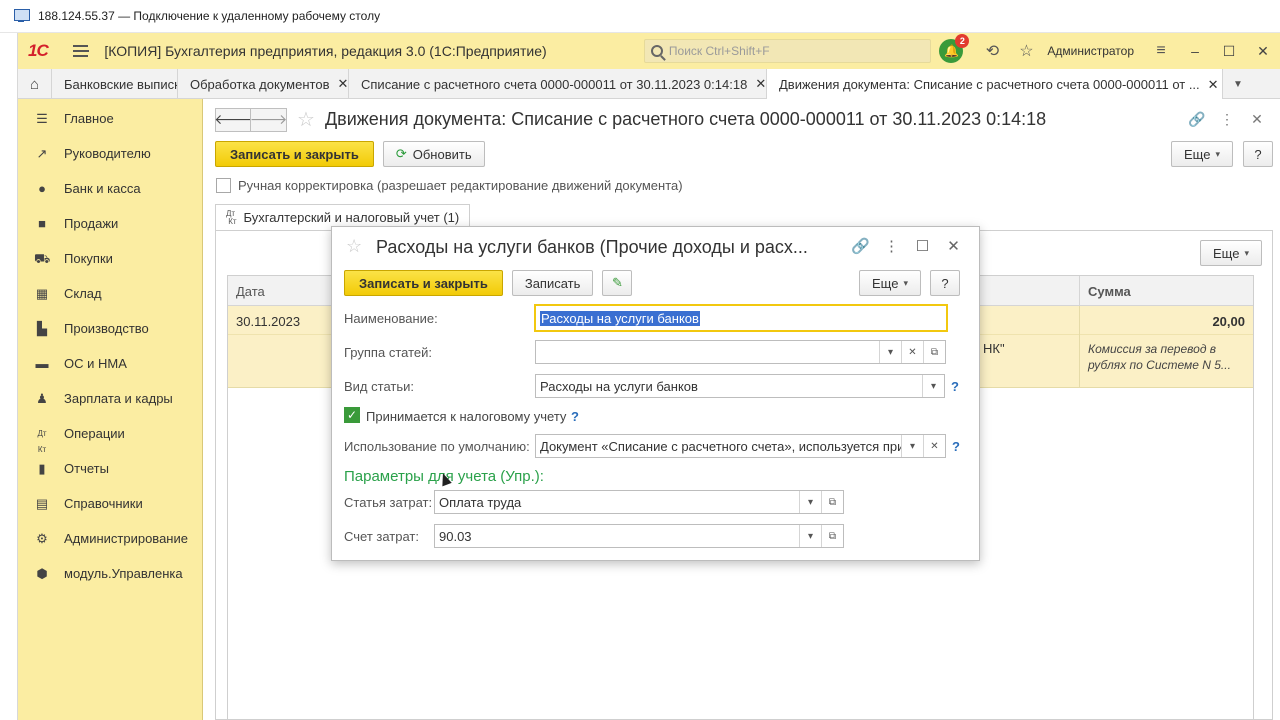 This screenshot has width=1280, height=720. I want to click on group-field: ▾ ✕ ⧉, so click(740, 352).